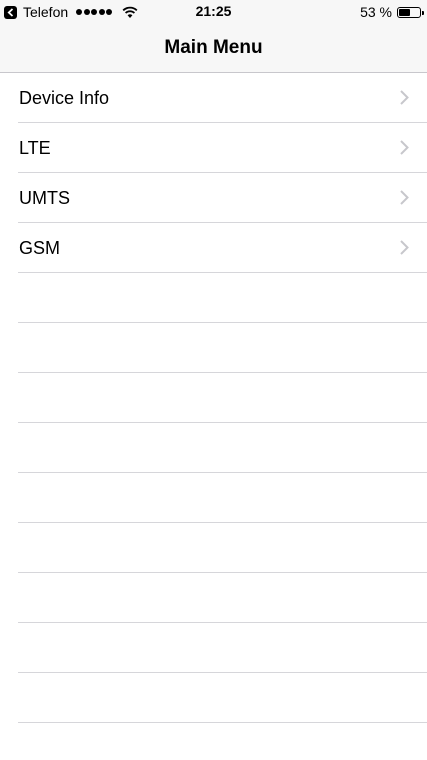  Describe the element at coordinates (35, 147) in the screenshot. I see `menu-item-label: LTE` at that location.